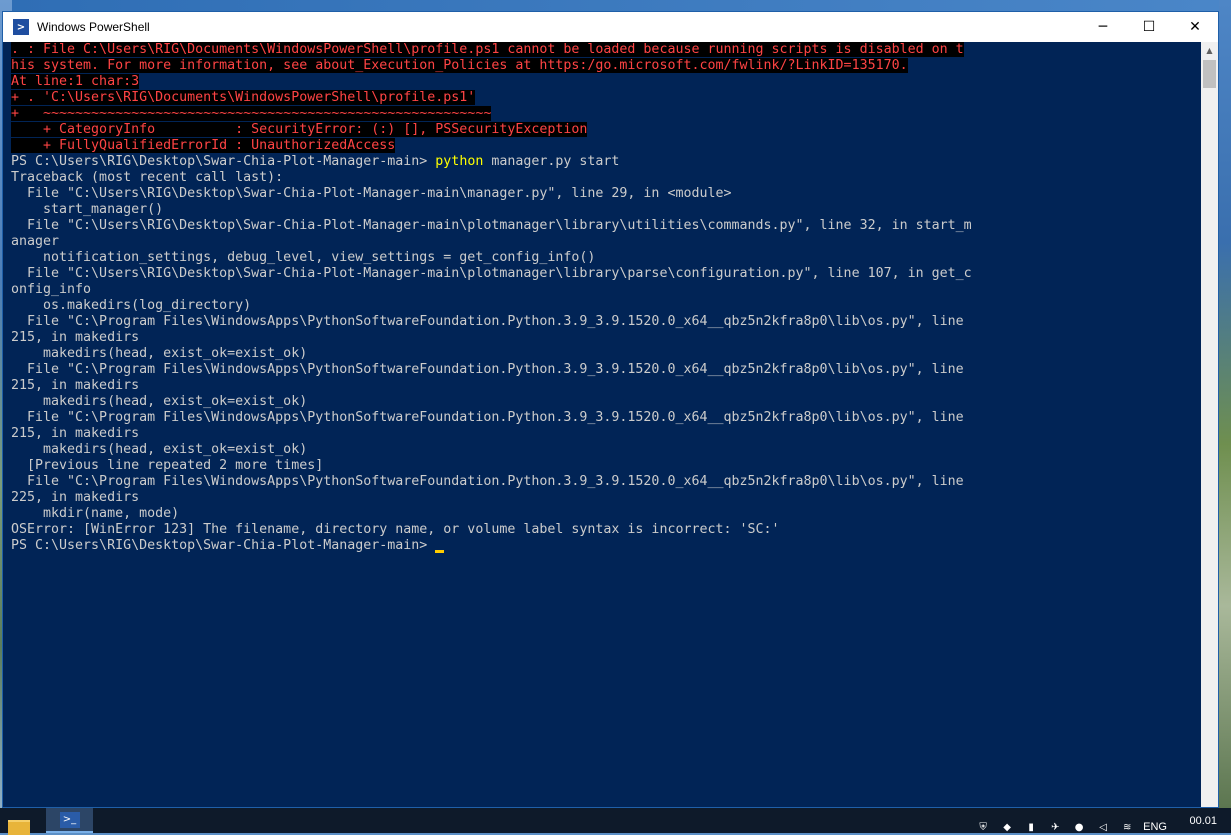 Image resolution: width=1231 pixels, height=835 pixels. I want to click on scroll-up-arrow-icon: ▲, so click(1209, 50).